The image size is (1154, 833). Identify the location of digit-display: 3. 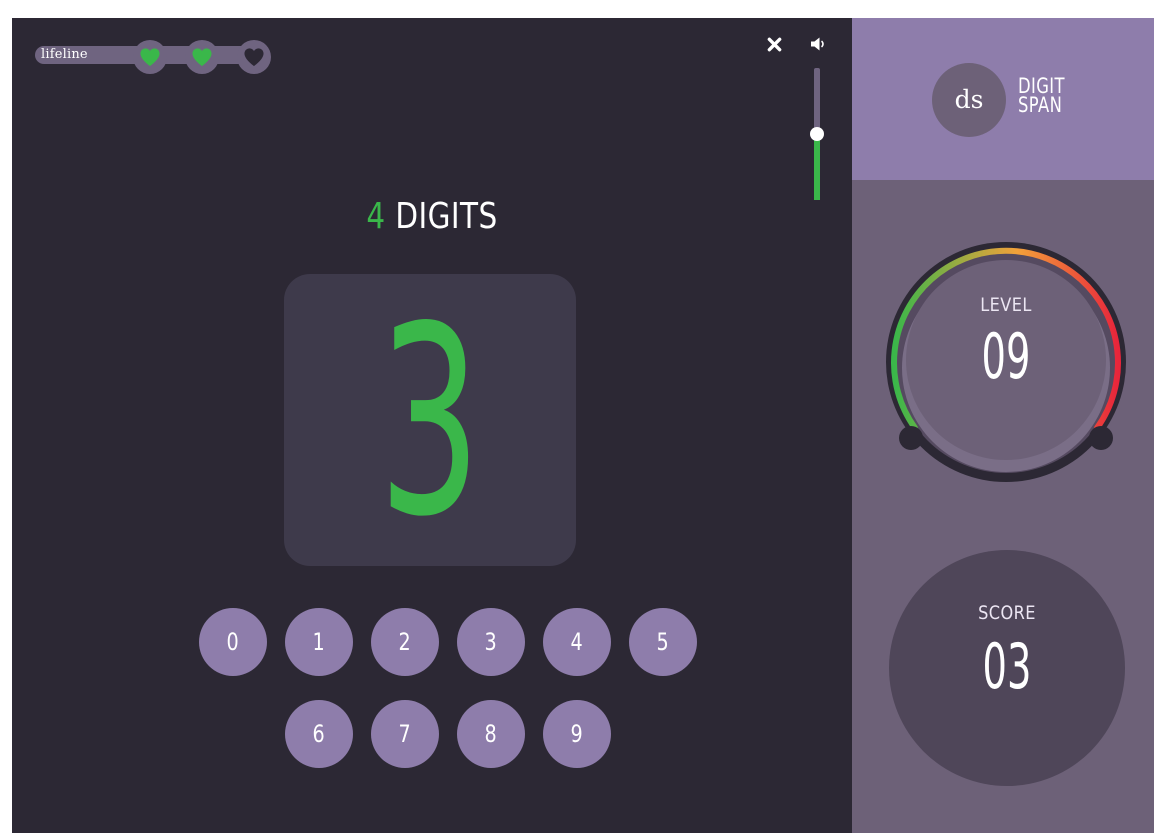
(430, 420).